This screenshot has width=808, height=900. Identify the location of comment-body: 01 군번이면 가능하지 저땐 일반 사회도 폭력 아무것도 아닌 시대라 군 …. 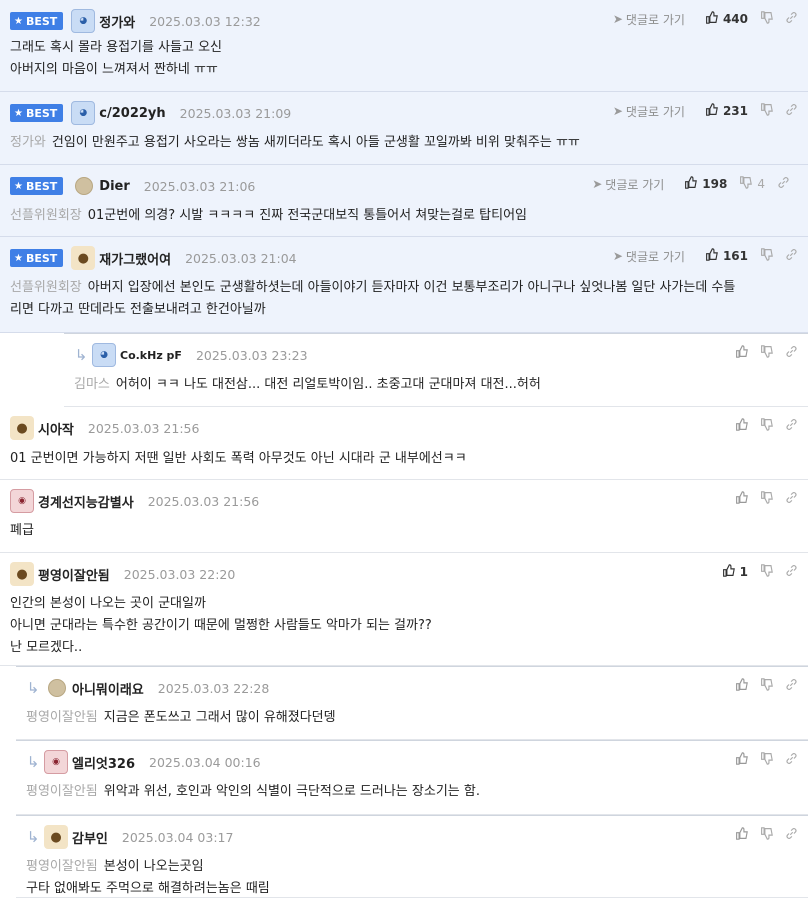
(404, 459).